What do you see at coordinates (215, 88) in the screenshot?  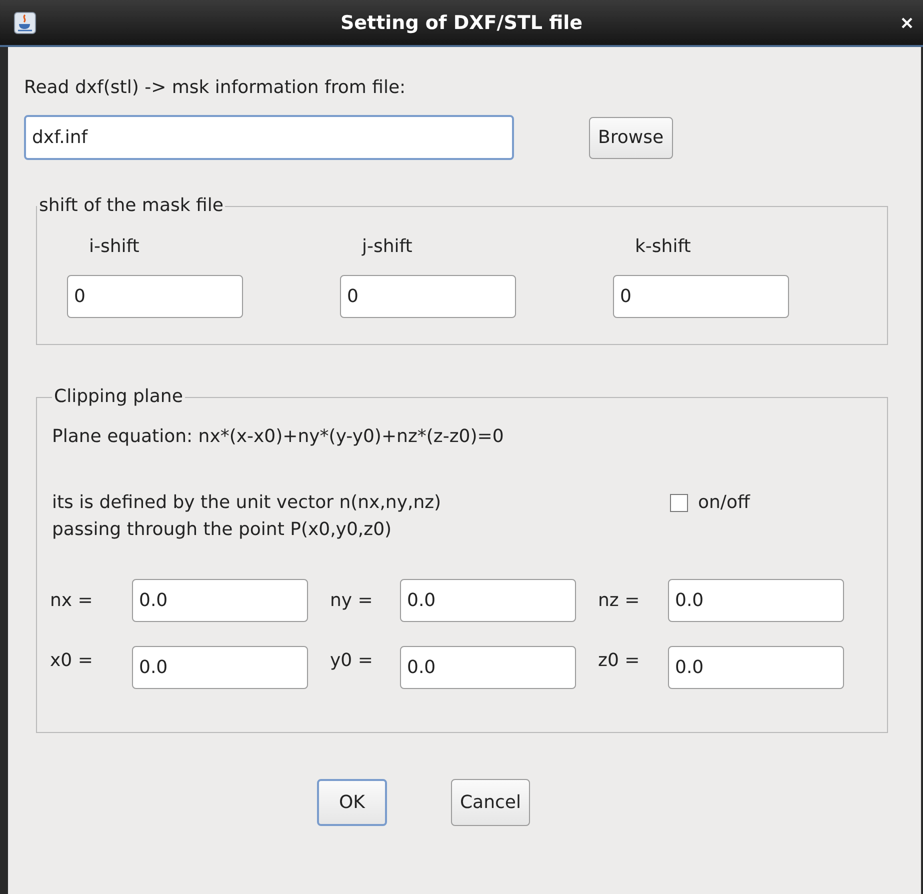 I see `file-label: Read dxf(stl) -> msk information from file:` at bounding box center [215, 88].